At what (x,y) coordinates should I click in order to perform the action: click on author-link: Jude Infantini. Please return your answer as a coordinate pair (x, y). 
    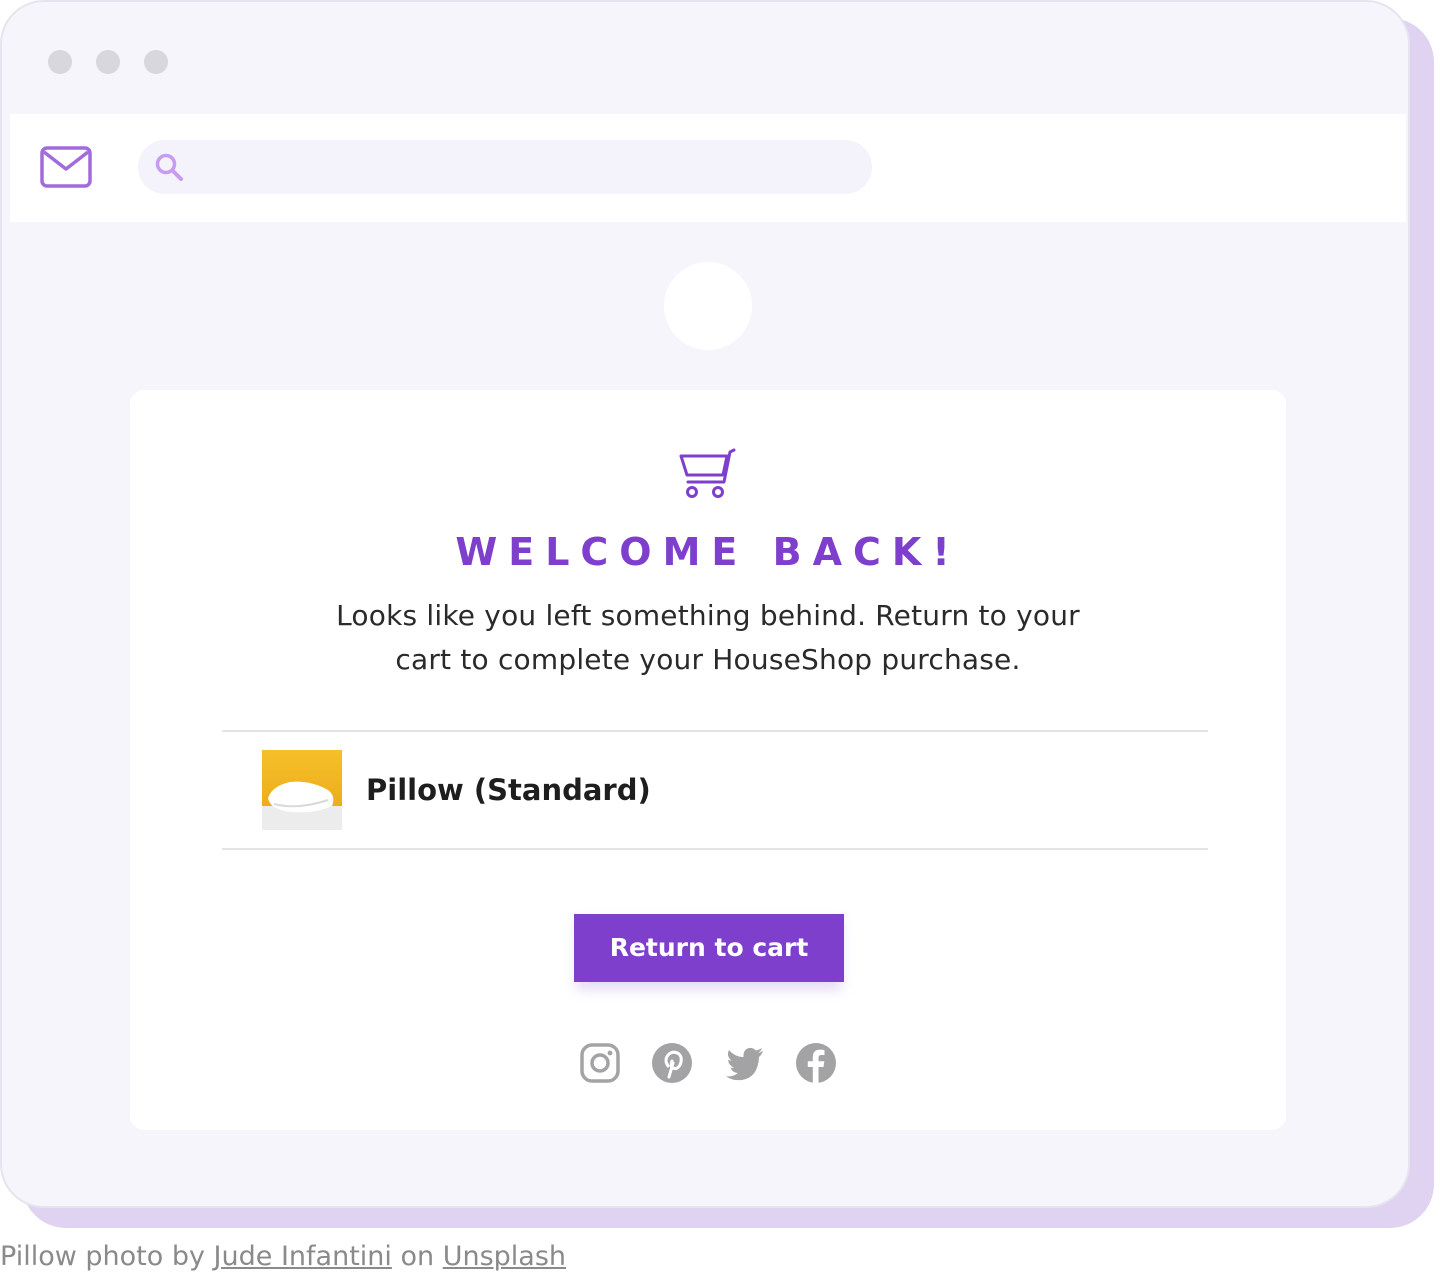
    Looking at the image, I should click on (303, 1256).